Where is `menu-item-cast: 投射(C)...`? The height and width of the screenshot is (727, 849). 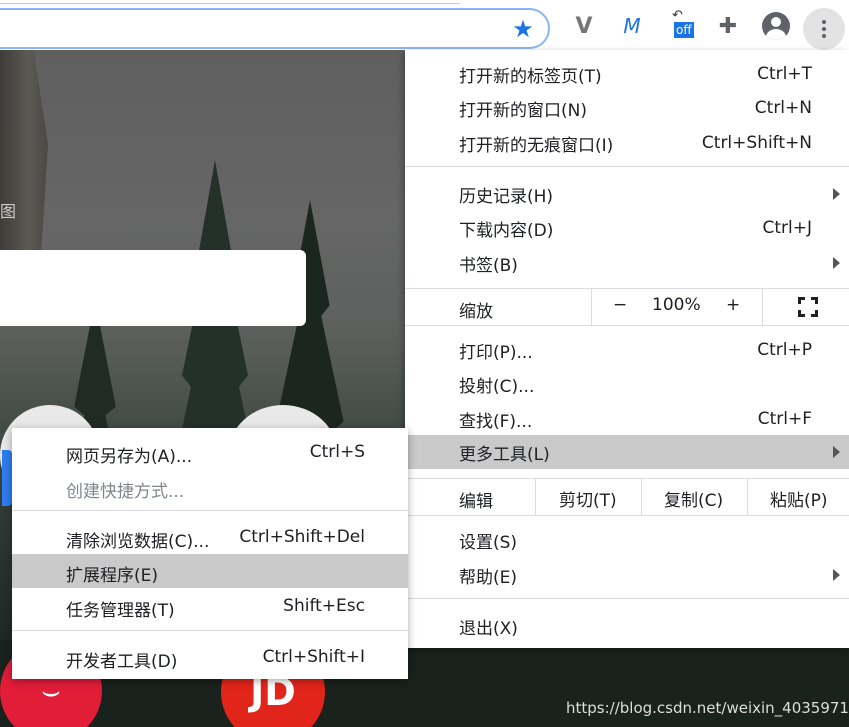
menu-item-cast: 投射(C)... is located at coordinates (627, 384).